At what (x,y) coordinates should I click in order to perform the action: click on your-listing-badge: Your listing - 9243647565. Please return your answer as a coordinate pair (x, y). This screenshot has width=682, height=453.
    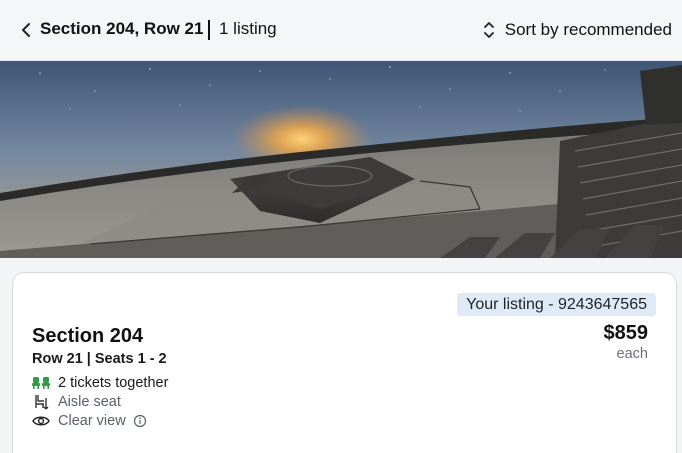
    Looking at the image, I should click on (556, 304).